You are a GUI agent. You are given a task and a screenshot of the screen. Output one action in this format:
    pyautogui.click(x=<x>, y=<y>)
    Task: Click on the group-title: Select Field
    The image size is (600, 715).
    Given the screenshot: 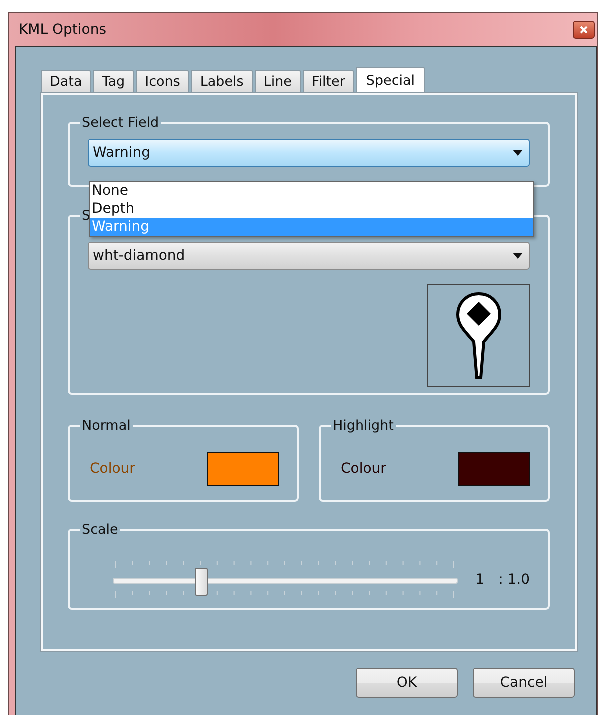 What is the action you would take?
    pyautogui.click(x=120, y=123)
    